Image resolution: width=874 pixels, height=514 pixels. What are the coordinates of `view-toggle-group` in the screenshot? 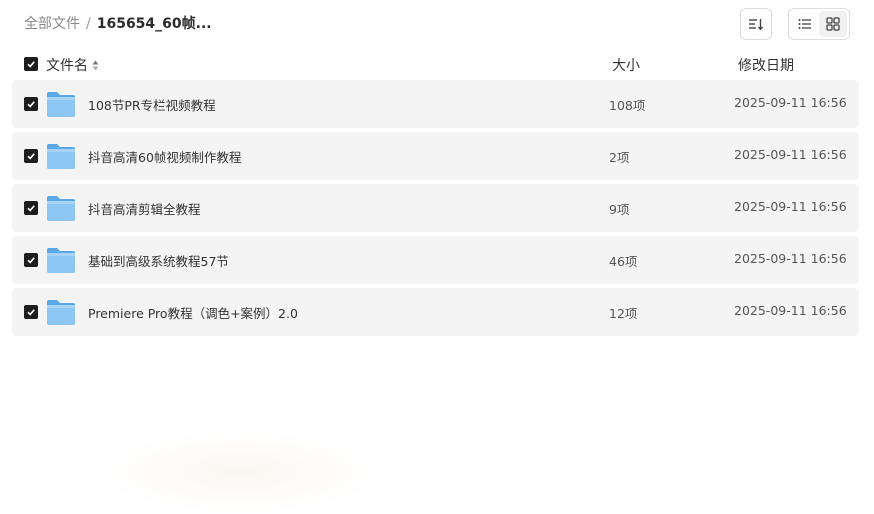 It's located at (819, 24).